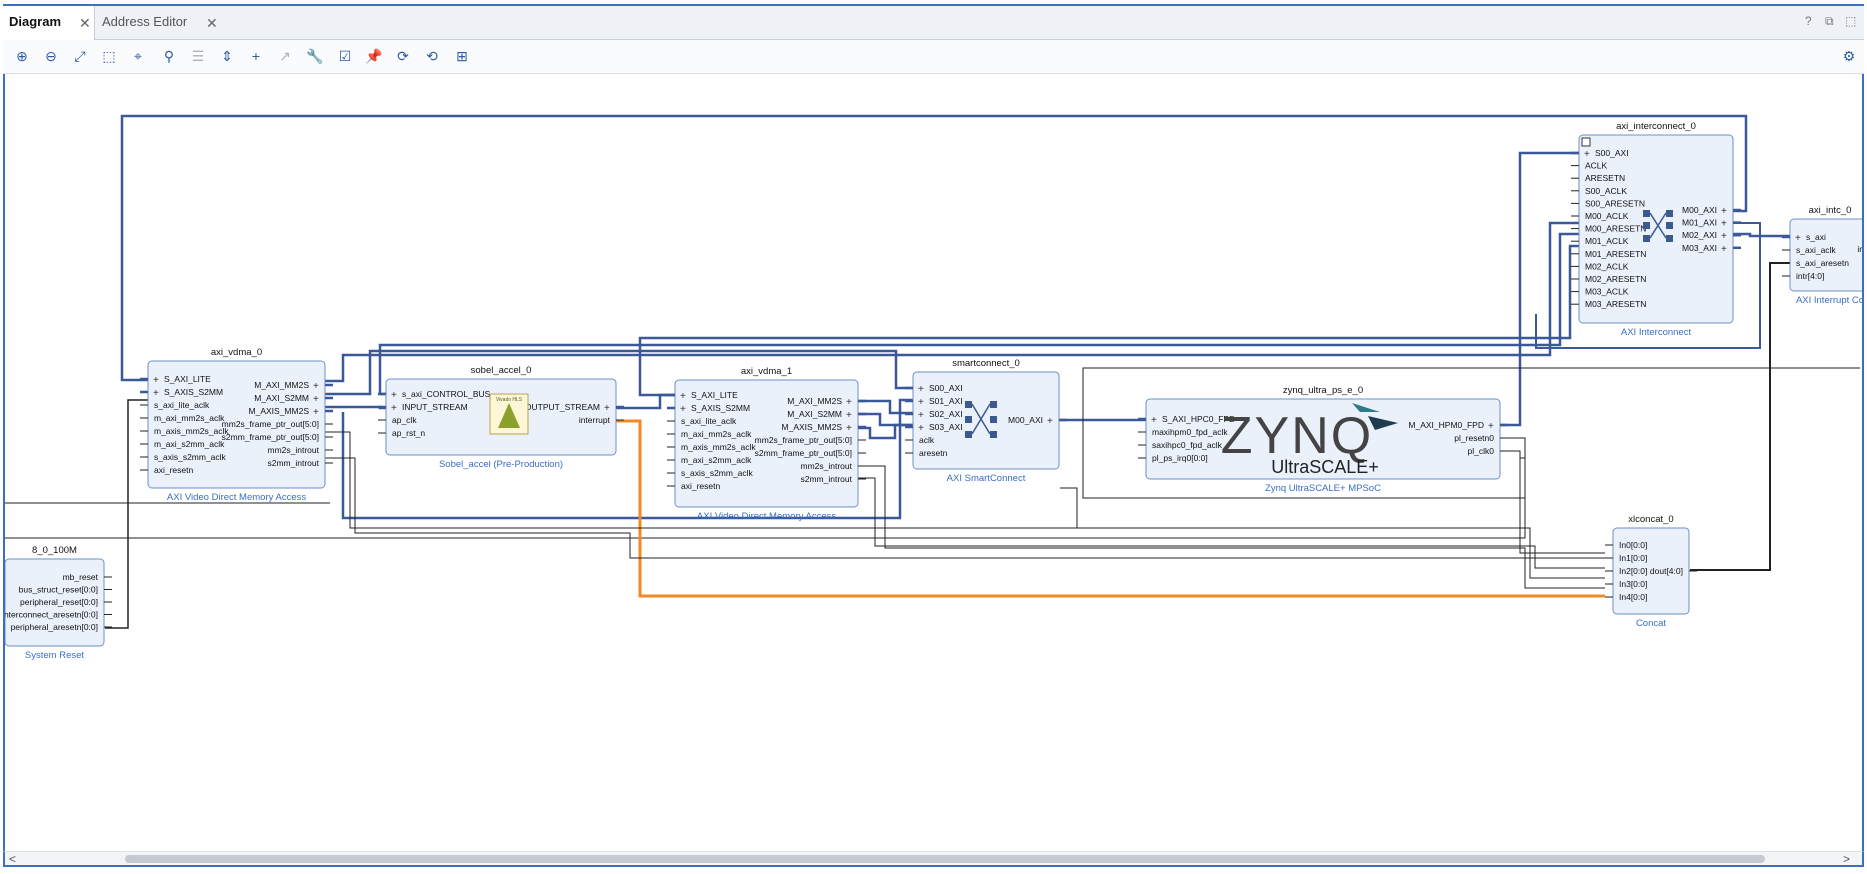  I want to click on debug-icon: ⊞, so click(462, 56).